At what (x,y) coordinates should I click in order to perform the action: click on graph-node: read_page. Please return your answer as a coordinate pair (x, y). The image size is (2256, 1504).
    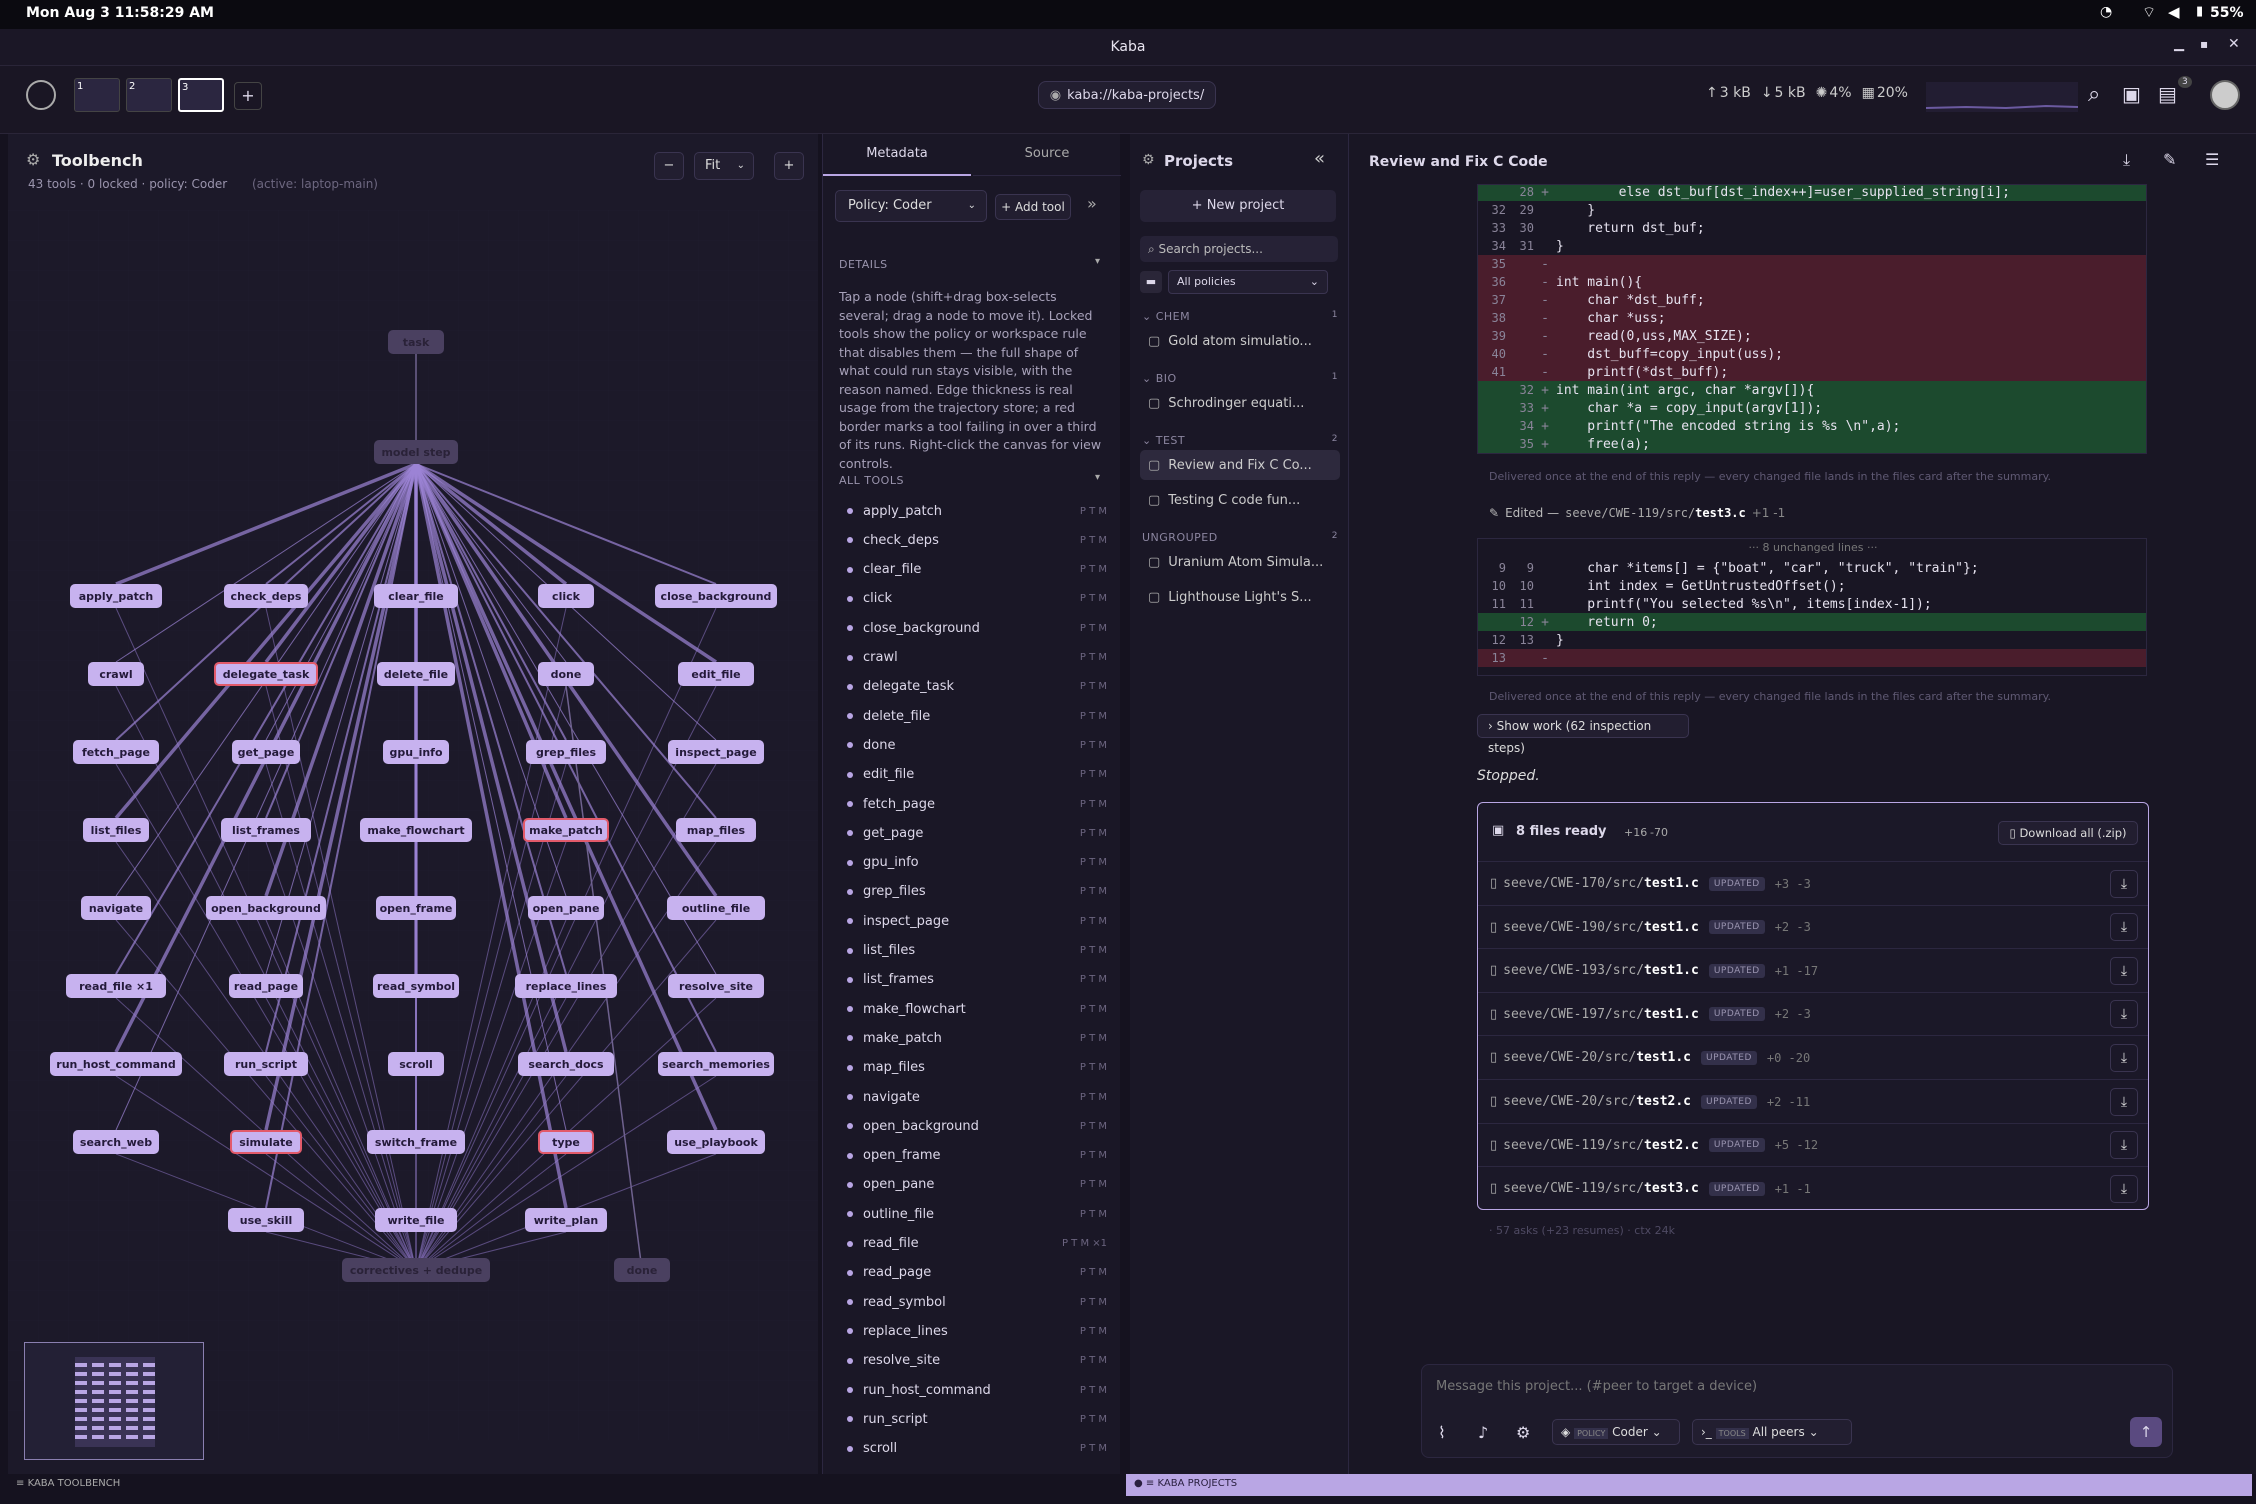
    Looking at the image, I should click on (266, 986).